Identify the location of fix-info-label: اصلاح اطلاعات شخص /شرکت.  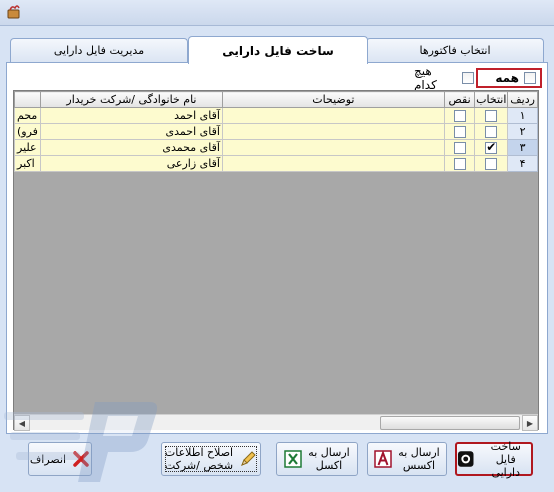
(199, 459).